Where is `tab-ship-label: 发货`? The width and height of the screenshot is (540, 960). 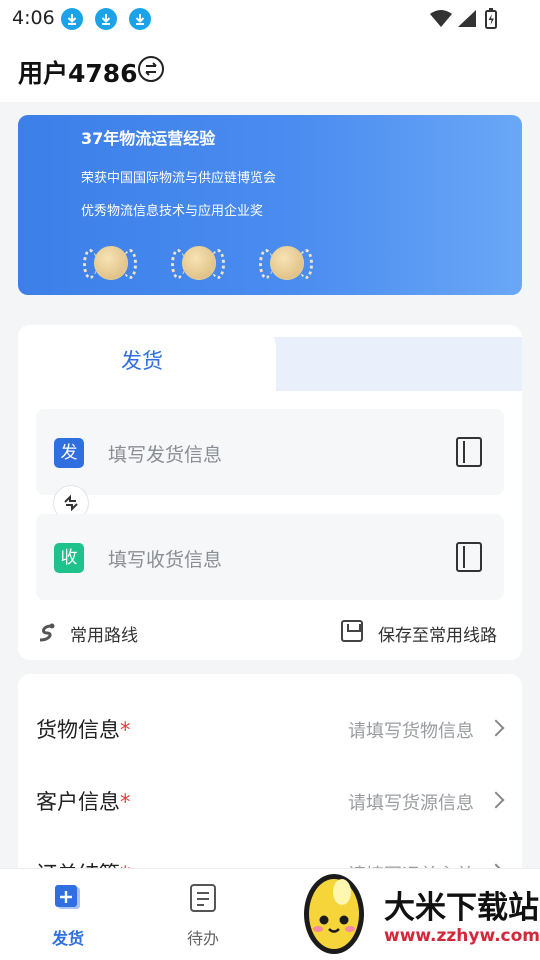 tab-ship-label: 发货 is located at coordinates (142, 361).